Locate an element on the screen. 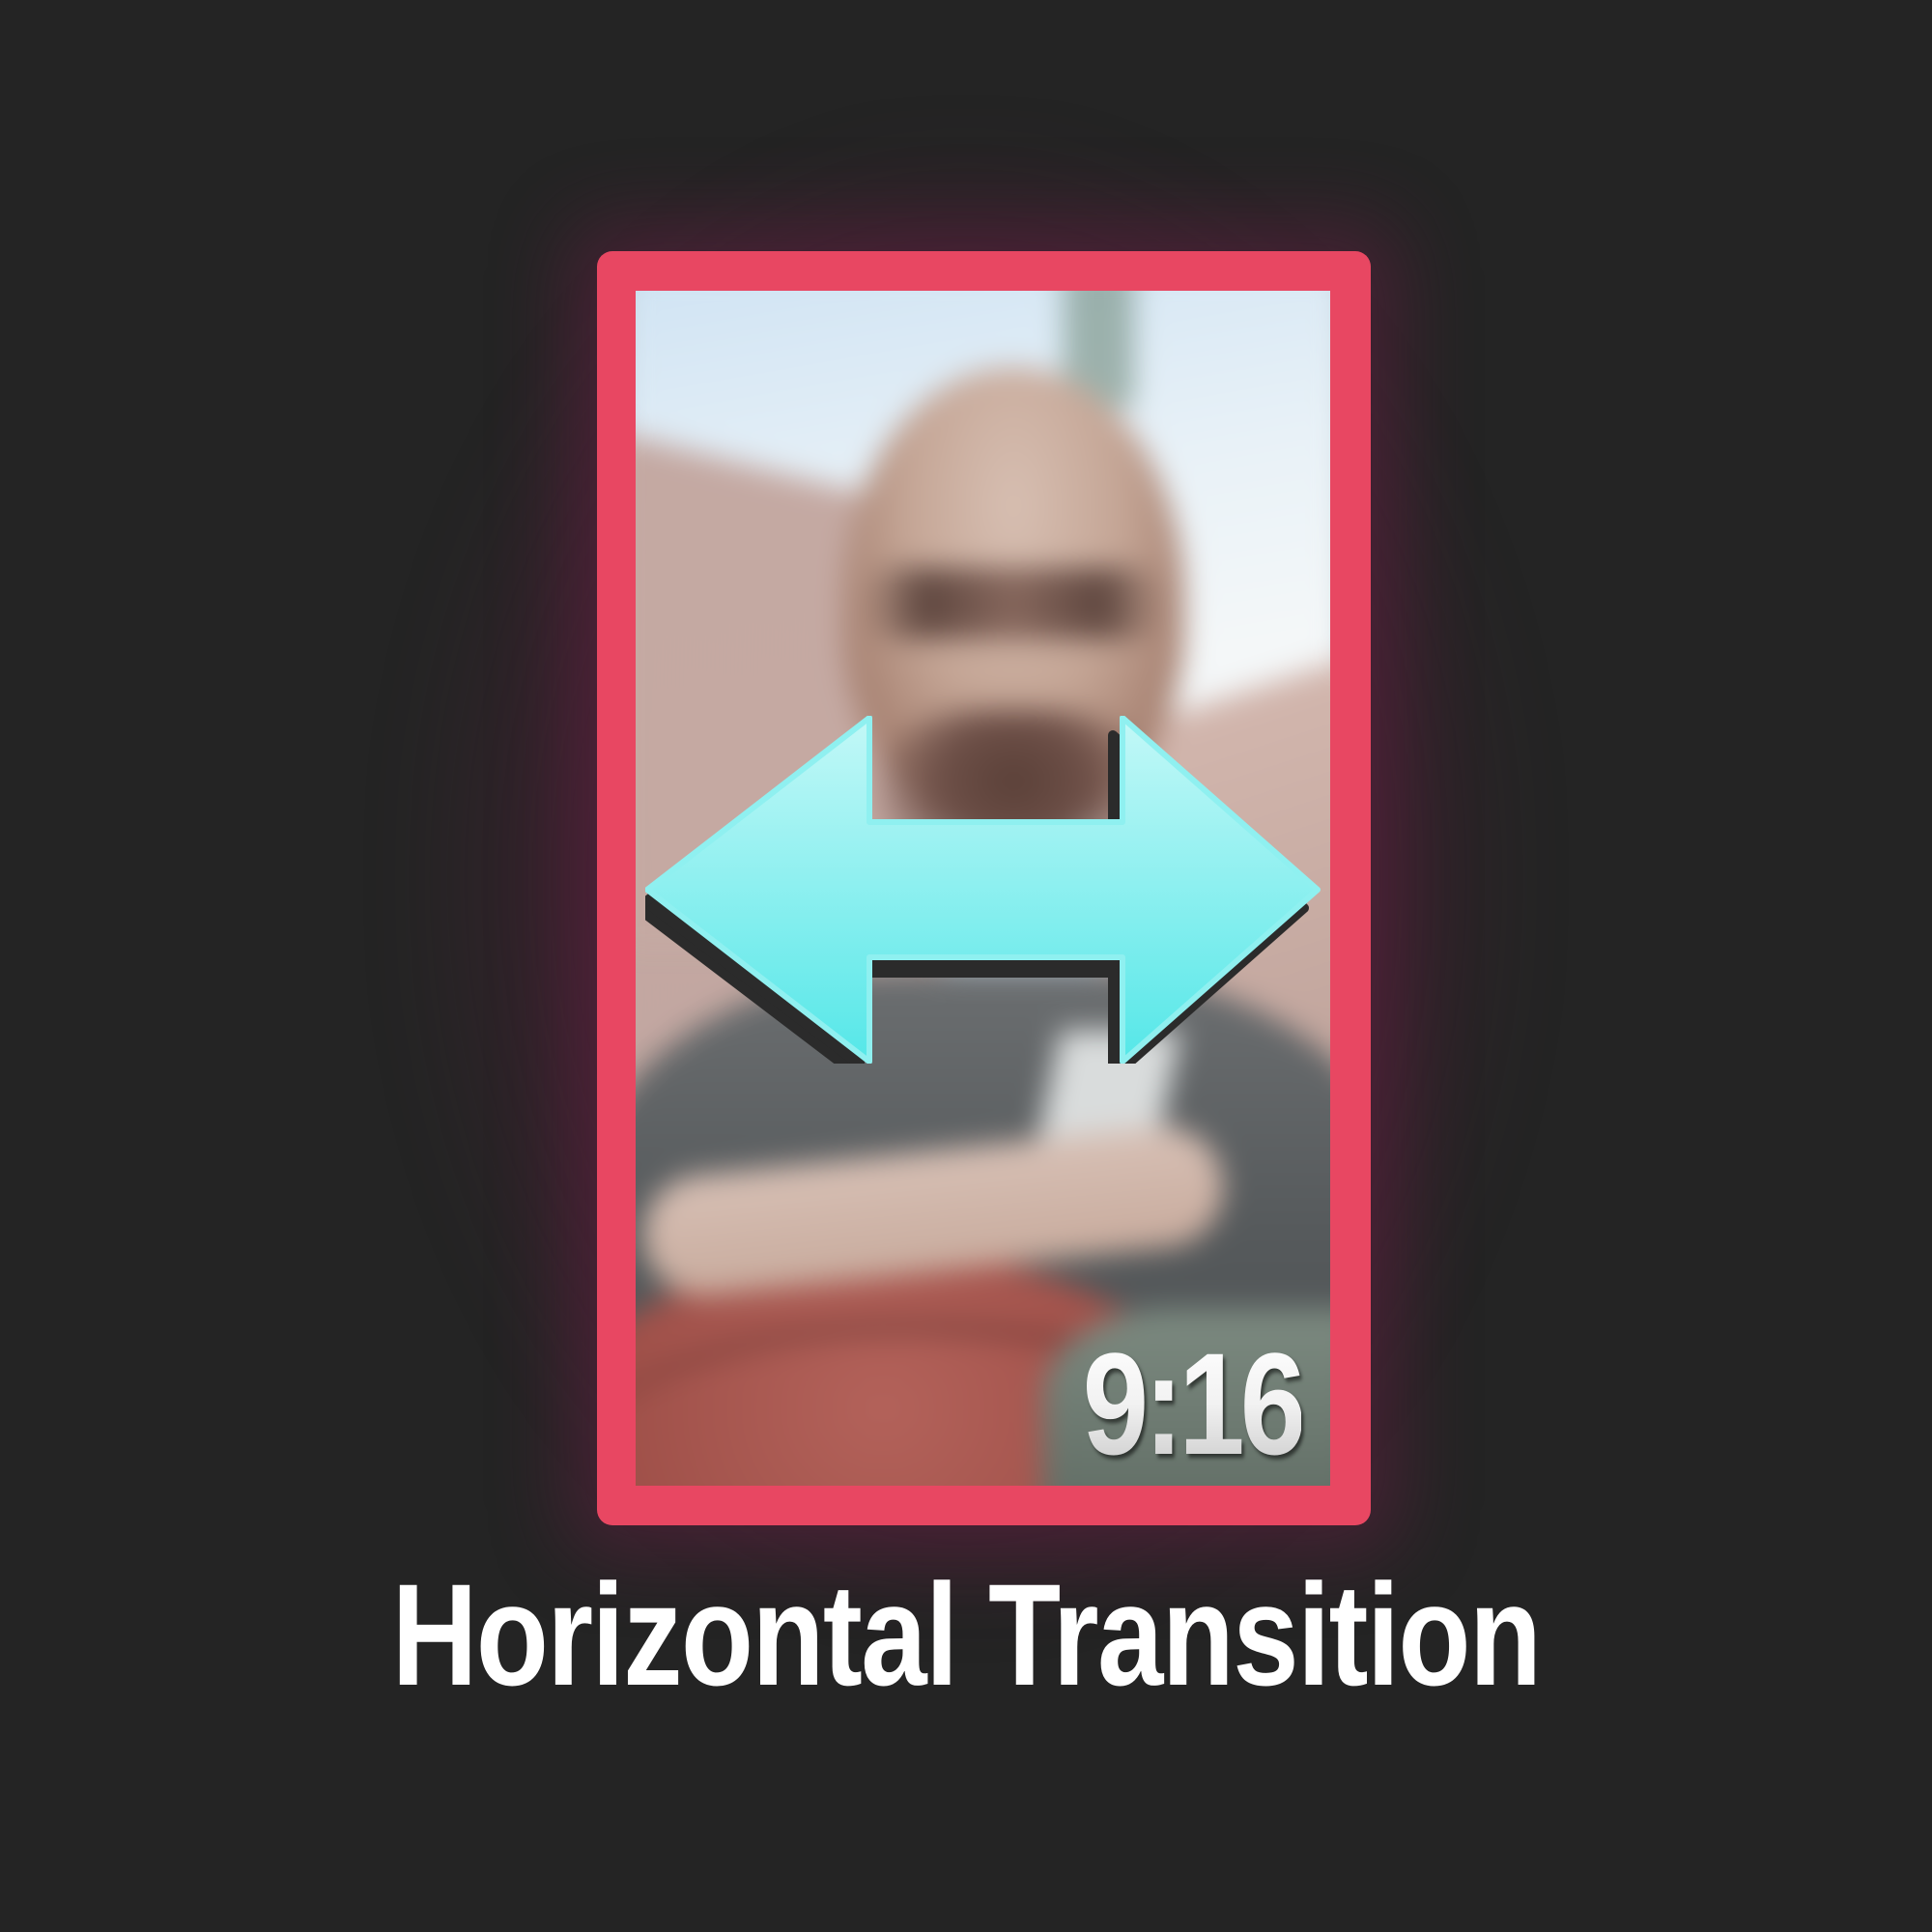  title-text: Horizontal Transition is located at coordinates (966, 1634).